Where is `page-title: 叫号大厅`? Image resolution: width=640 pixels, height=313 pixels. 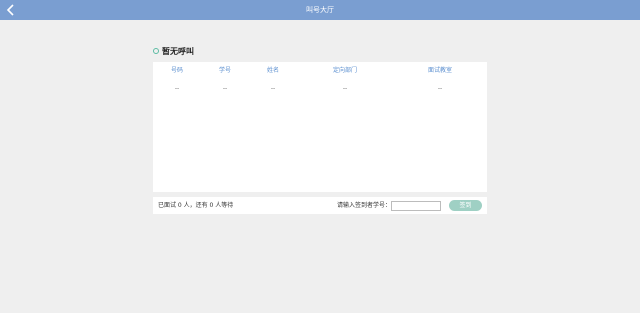
page-title: 叫号大厅 is located at coordinates (320, 10).